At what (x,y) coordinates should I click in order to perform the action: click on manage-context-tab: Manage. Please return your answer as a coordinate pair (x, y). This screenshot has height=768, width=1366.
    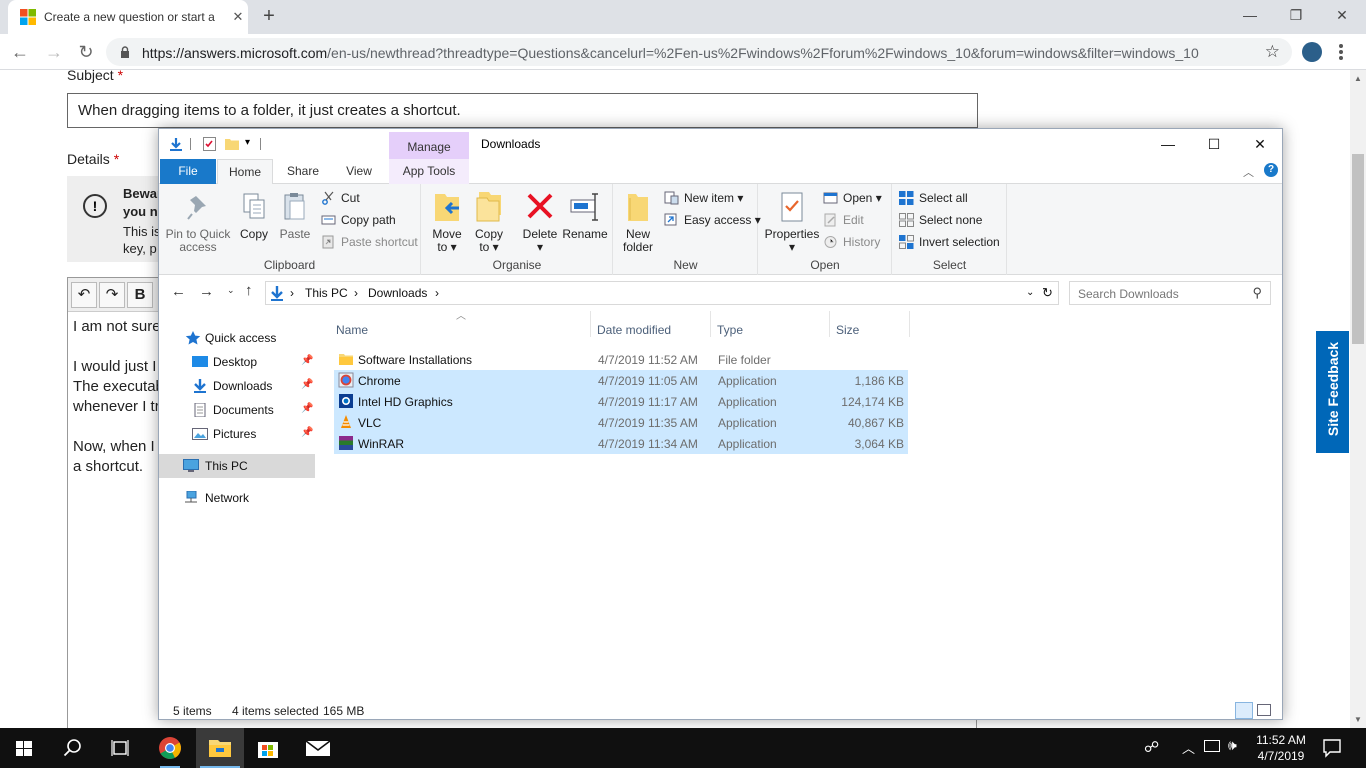
    Looking at the image, I should click on (429, 145).